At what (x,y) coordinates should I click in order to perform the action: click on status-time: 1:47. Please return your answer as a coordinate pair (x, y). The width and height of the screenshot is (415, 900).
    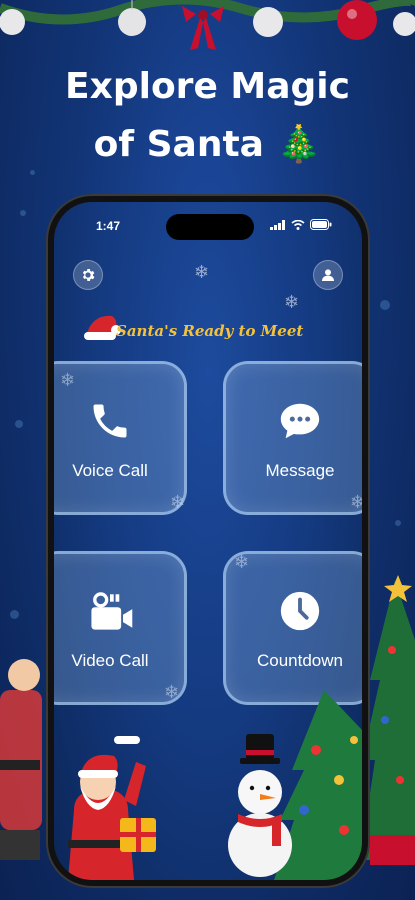
    Looking at the image, I should click on (108, 226).